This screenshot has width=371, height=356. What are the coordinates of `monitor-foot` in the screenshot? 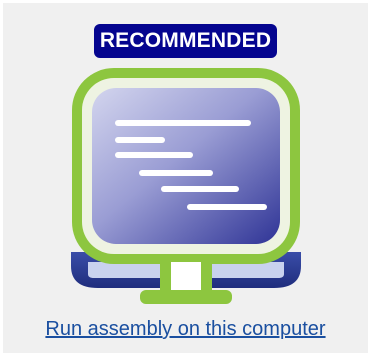 It's located at (186, 297).